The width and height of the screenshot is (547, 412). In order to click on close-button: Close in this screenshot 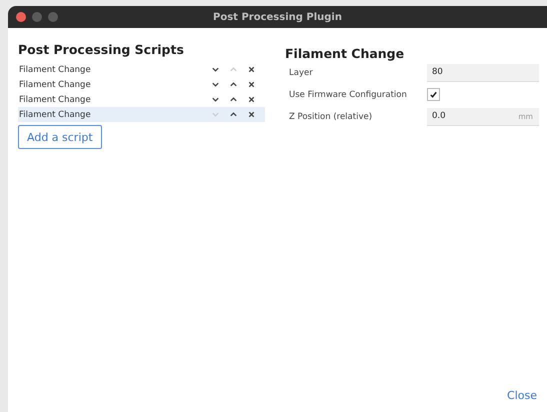, I will do `click(522, 395)`.